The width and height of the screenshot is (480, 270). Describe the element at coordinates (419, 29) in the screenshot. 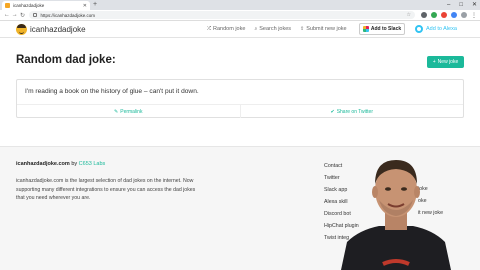

I see `alexa-icon` at that location.